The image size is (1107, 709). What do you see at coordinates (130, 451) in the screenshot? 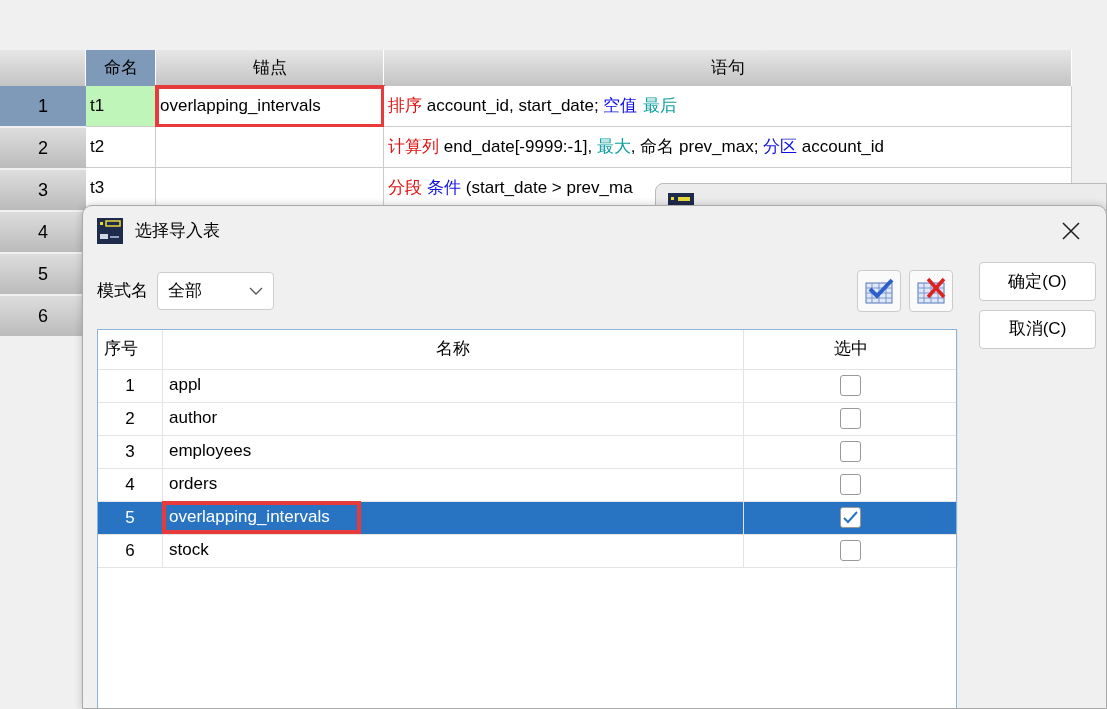
I see `table-cell-text: 3` at bounding box center [130, 451].